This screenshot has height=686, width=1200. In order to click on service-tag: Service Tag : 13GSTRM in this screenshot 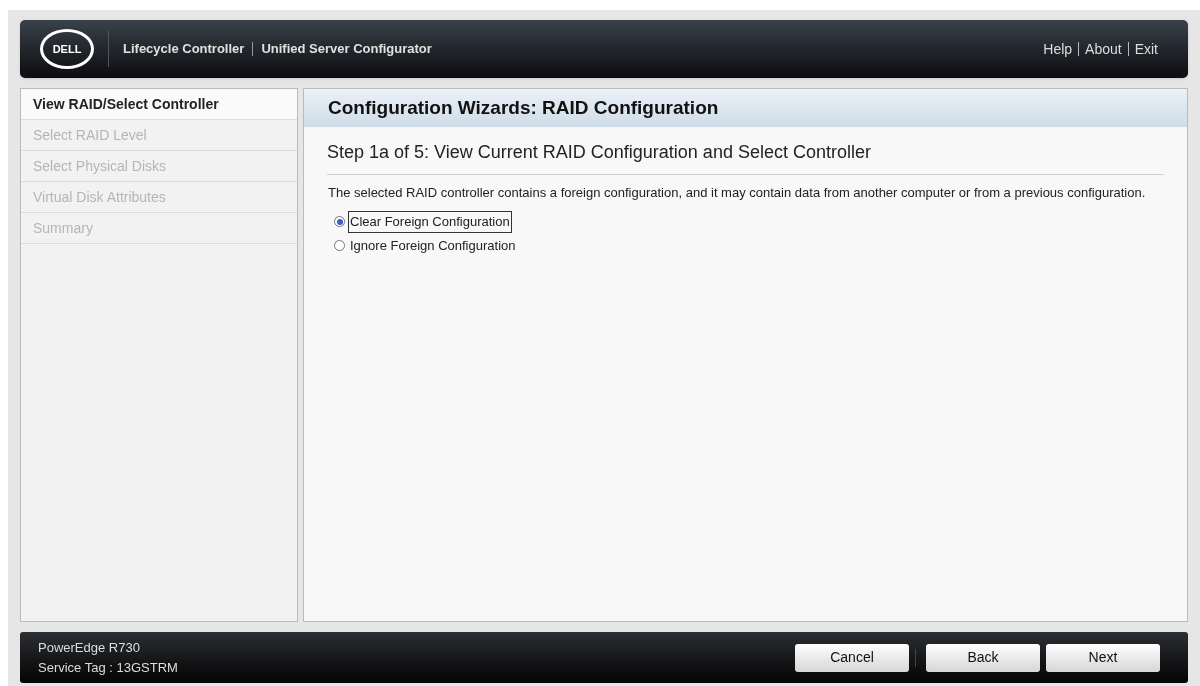, I will do `click(108, 667)`.